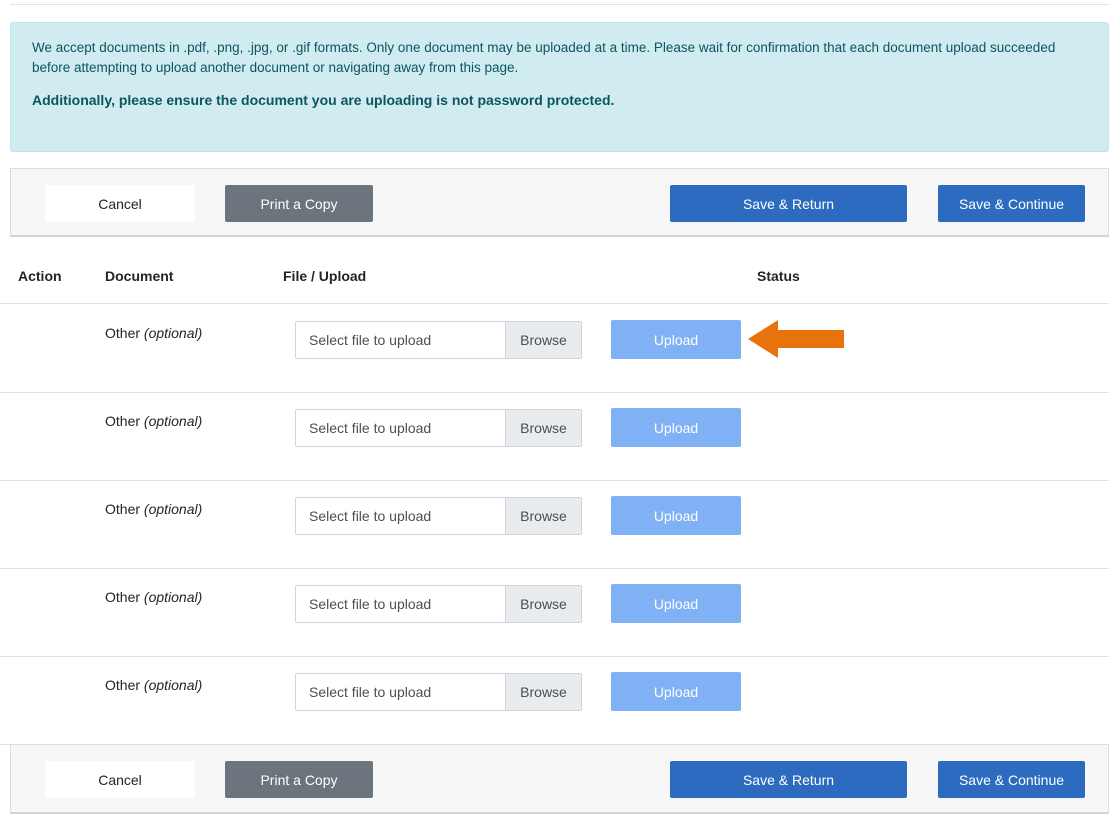  What do you see at coordinates (796, 339) in the screenshot?
I see `arrow-left-icon` at bounding box center [796, 339].